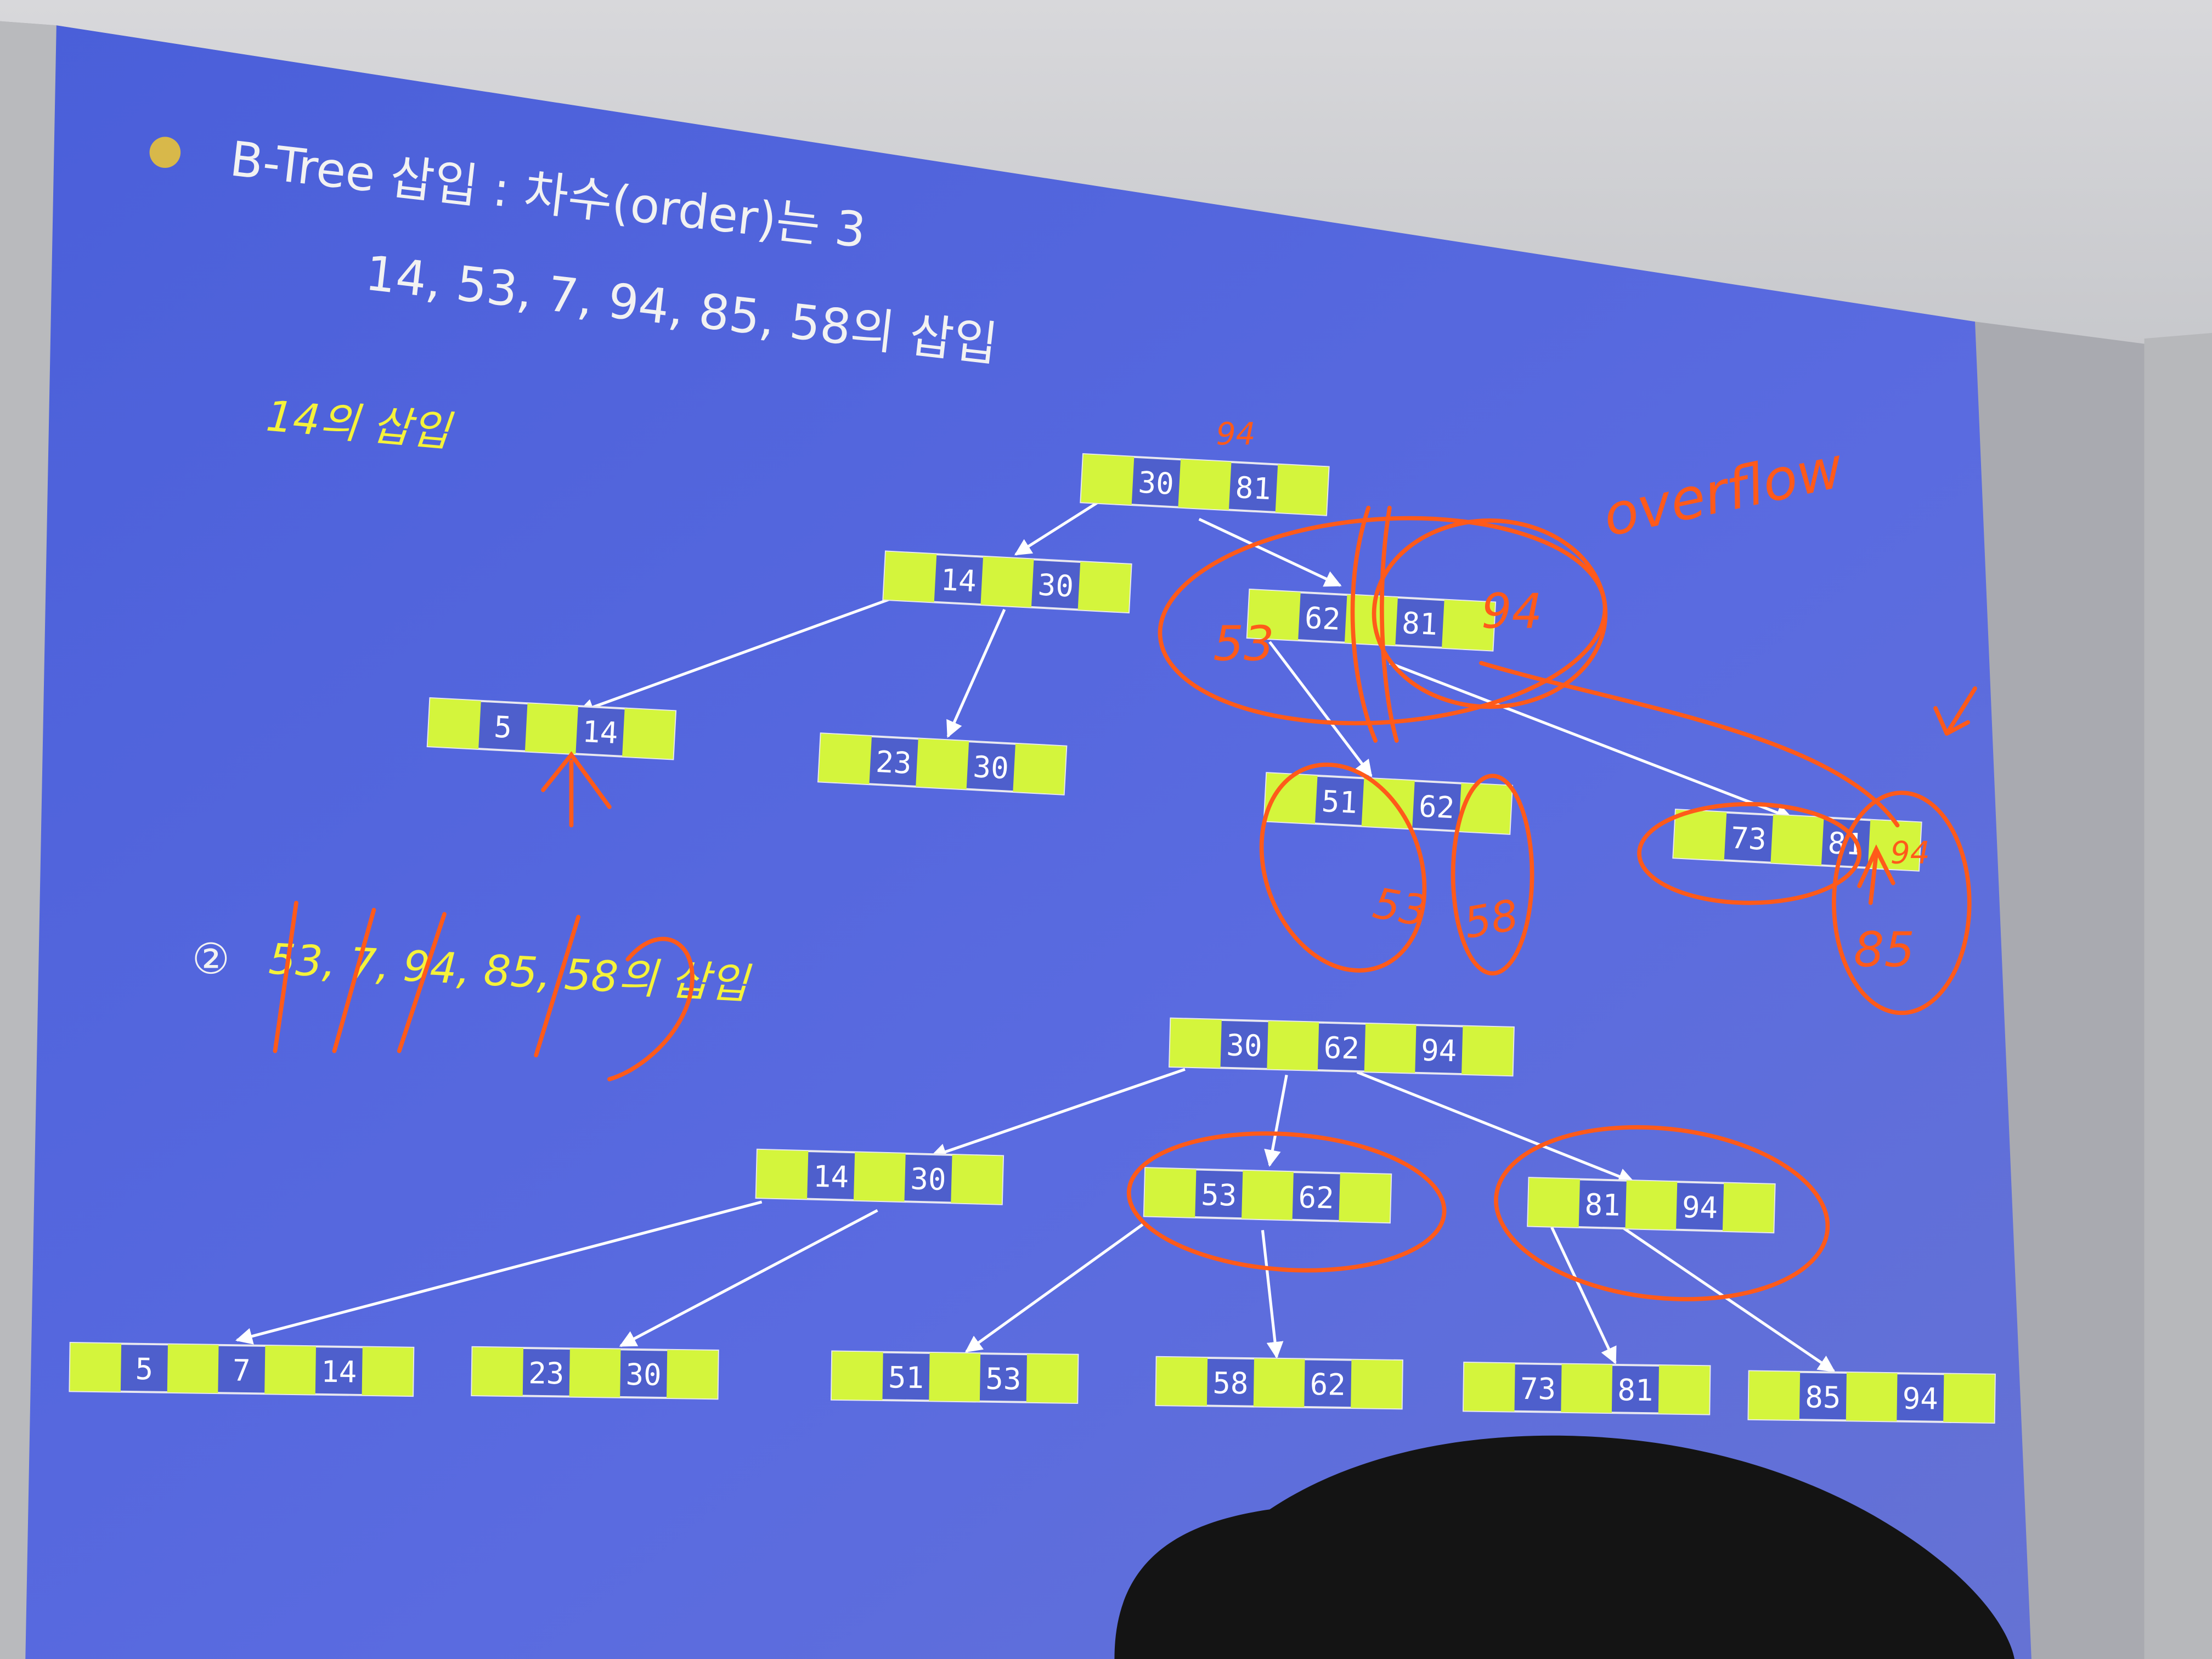  I want to click on btree-node-t2-leaf4: 58 62, so click(1279, 1383).